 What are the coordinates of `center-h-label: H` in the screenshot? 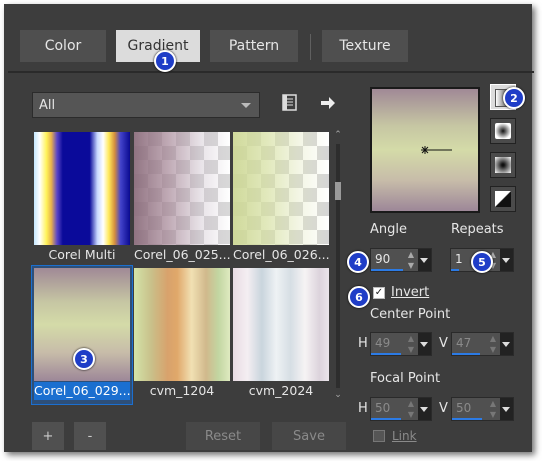 It's located at (363, 343).